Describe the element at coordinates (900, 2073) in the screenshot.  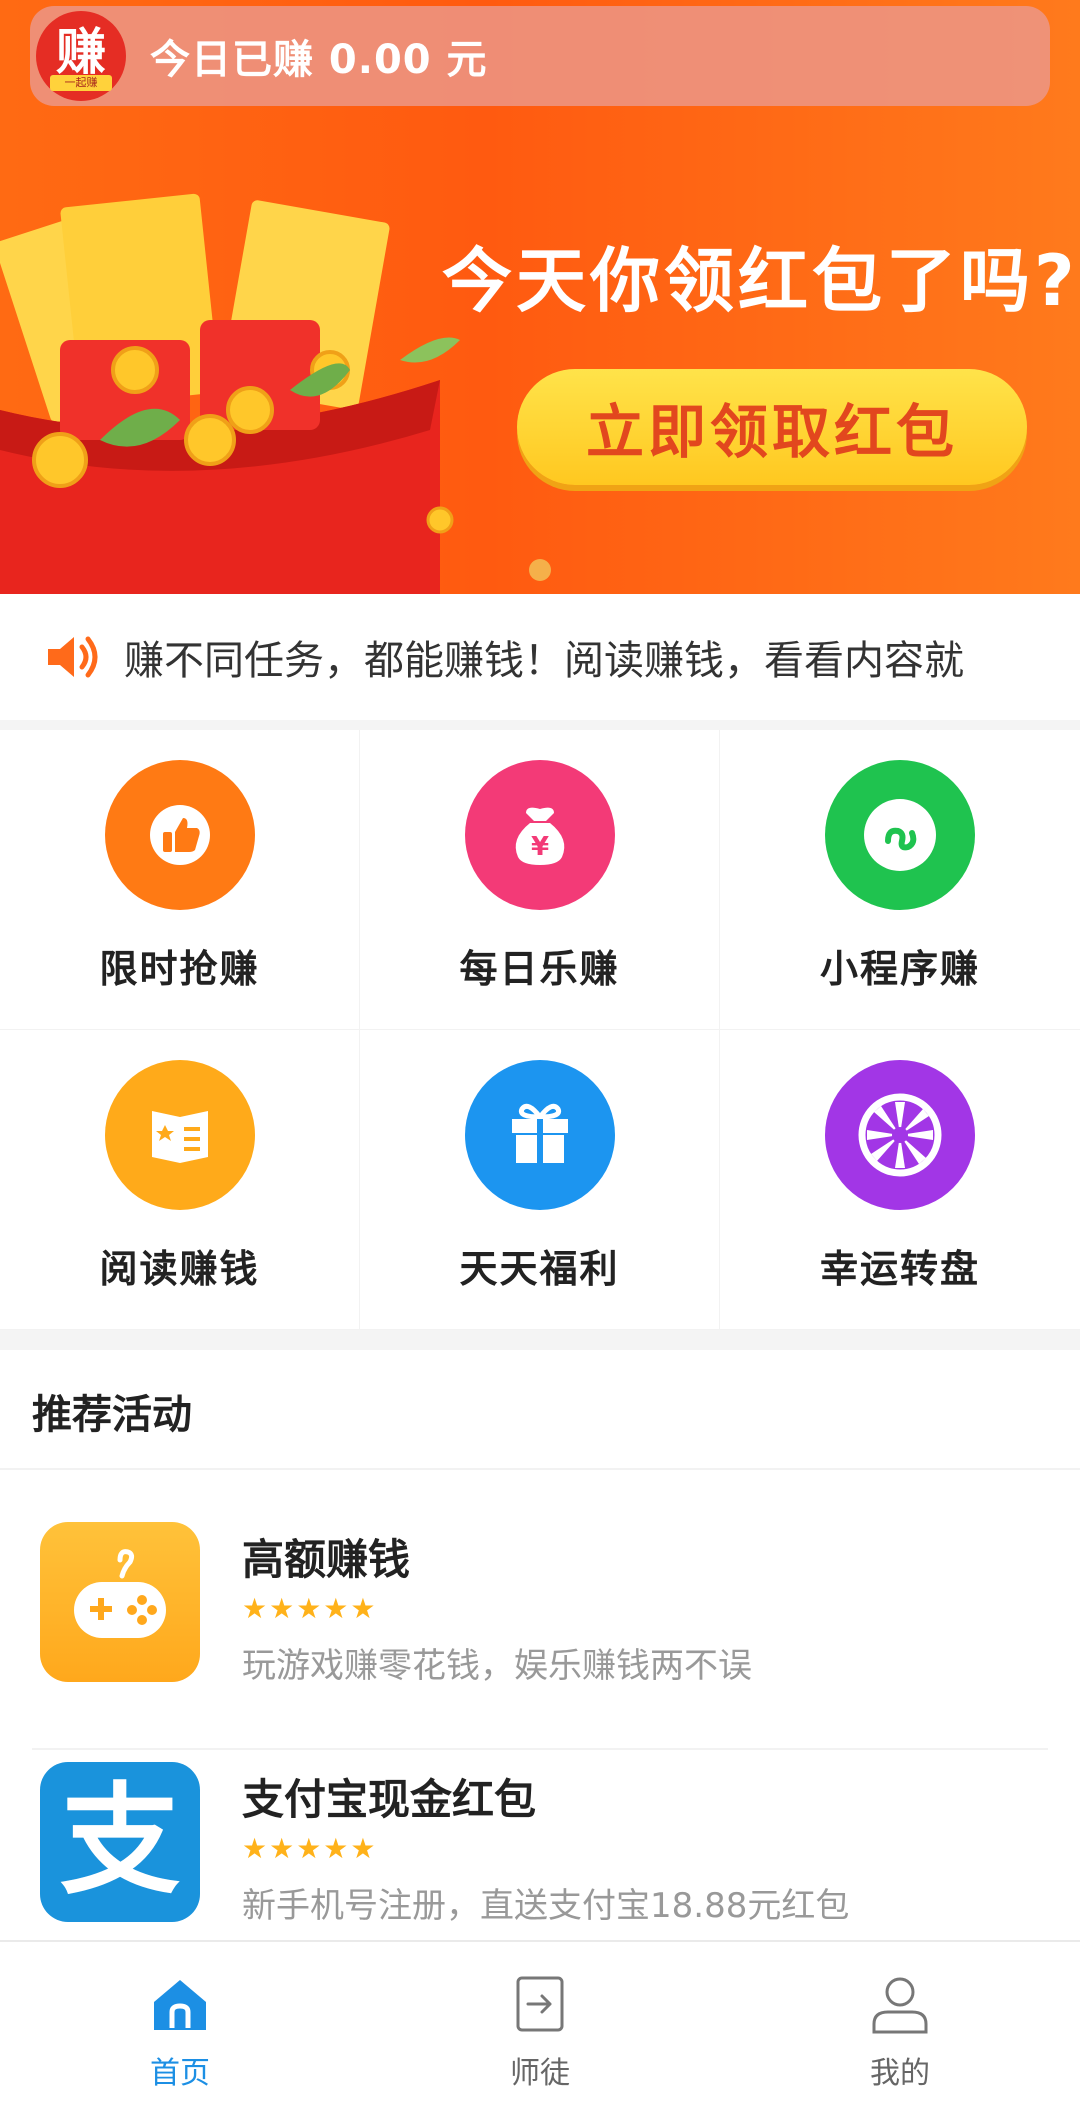
I see `tab-label: 我的` at that location.